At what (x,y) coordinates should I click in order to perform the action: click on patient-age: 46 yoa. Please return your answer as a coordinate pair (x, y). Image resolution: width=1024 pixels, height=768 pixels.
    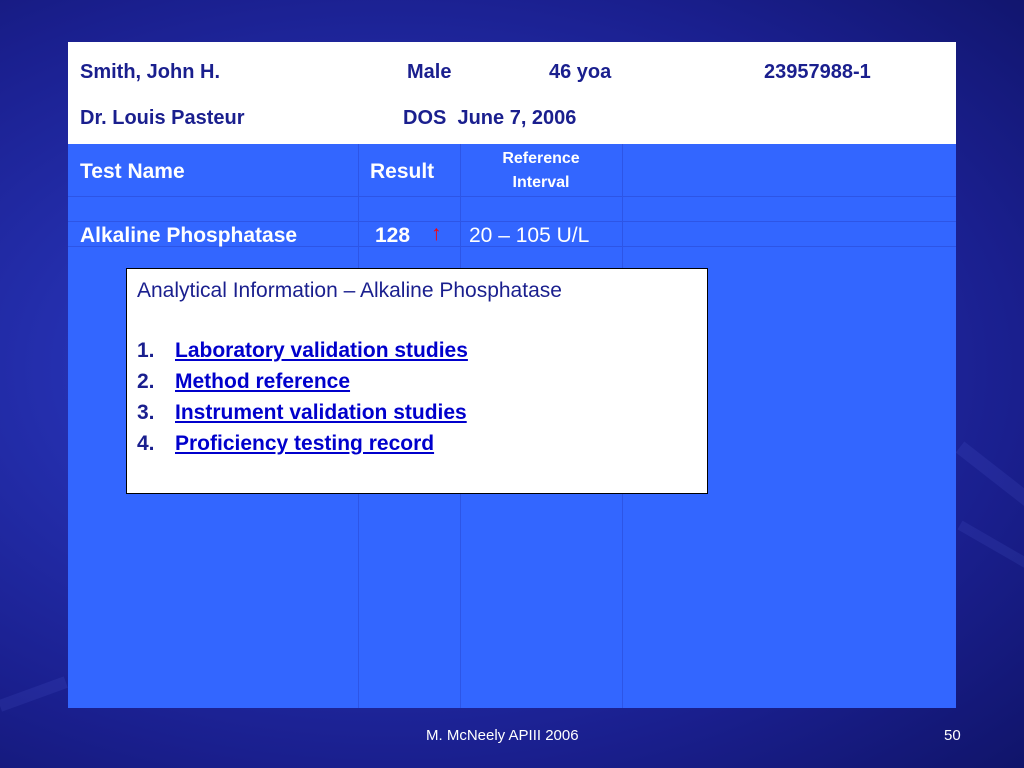
    Looking at the image, I should click on (580, 72).